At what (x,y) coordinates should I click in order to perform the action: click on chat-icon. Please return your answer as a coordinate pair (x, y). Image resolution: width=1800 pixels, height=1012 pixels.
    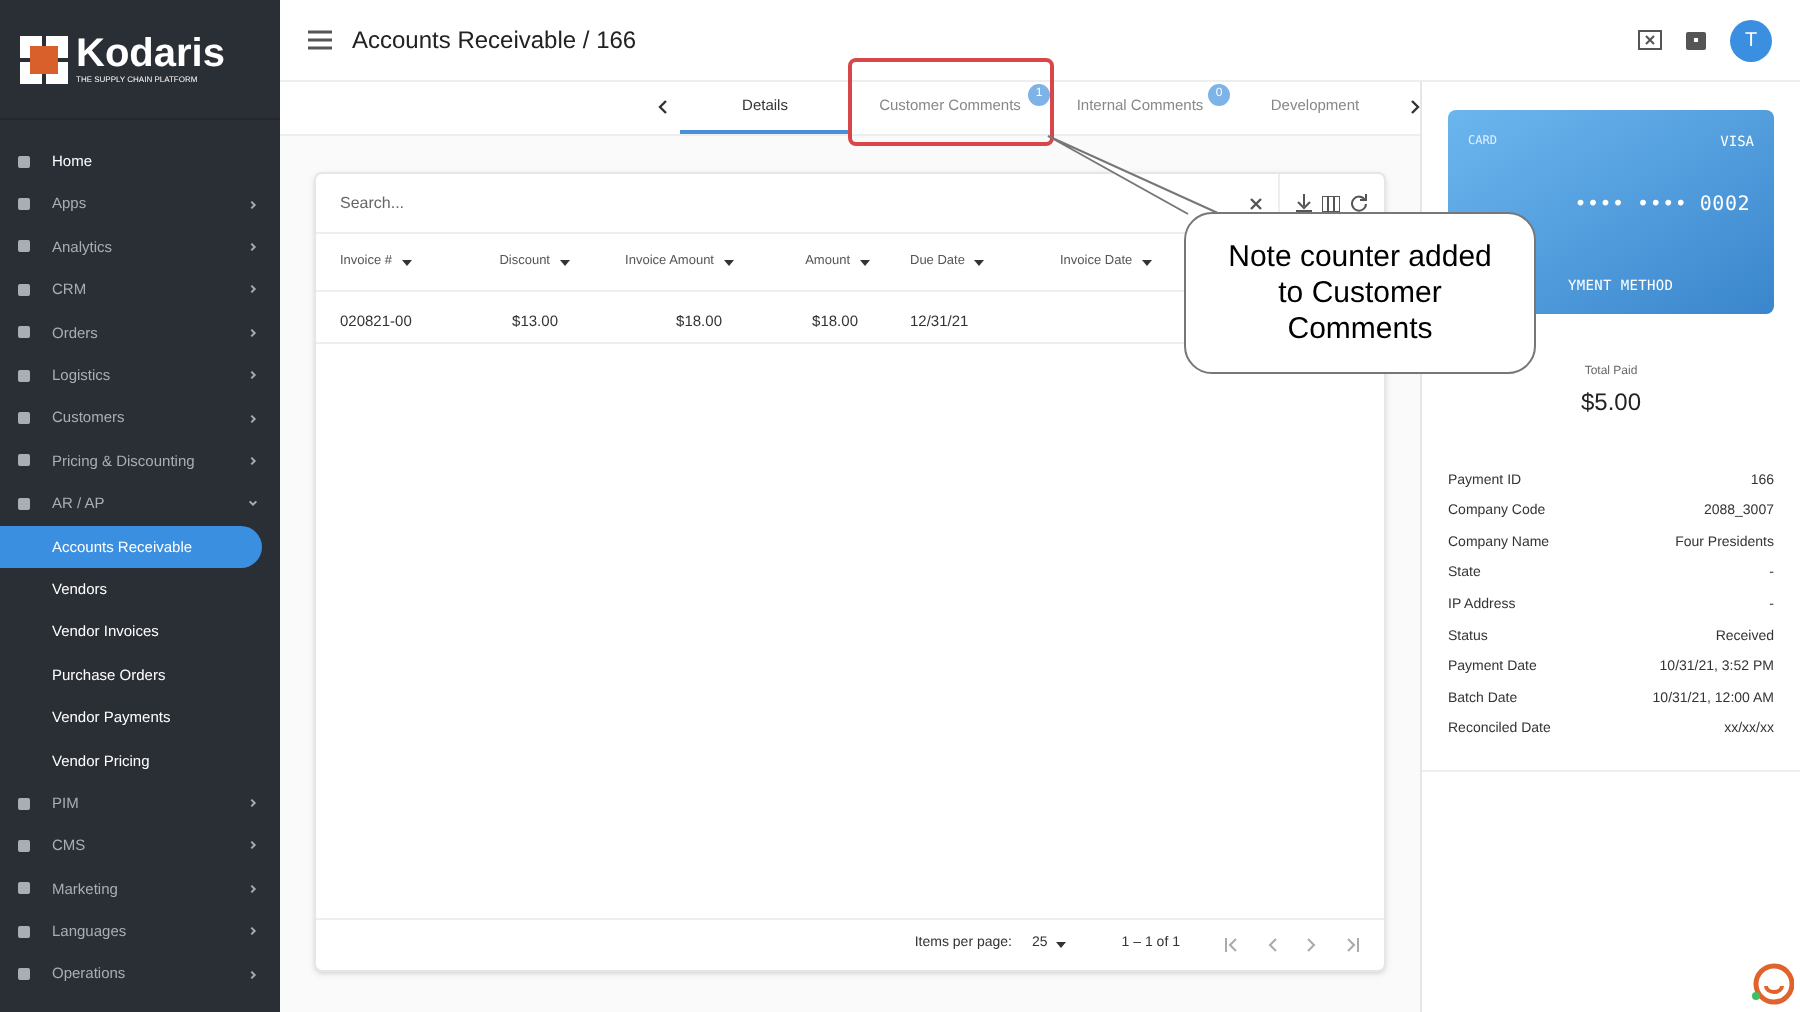
    Looking at the image, I should click on (1772, 984).